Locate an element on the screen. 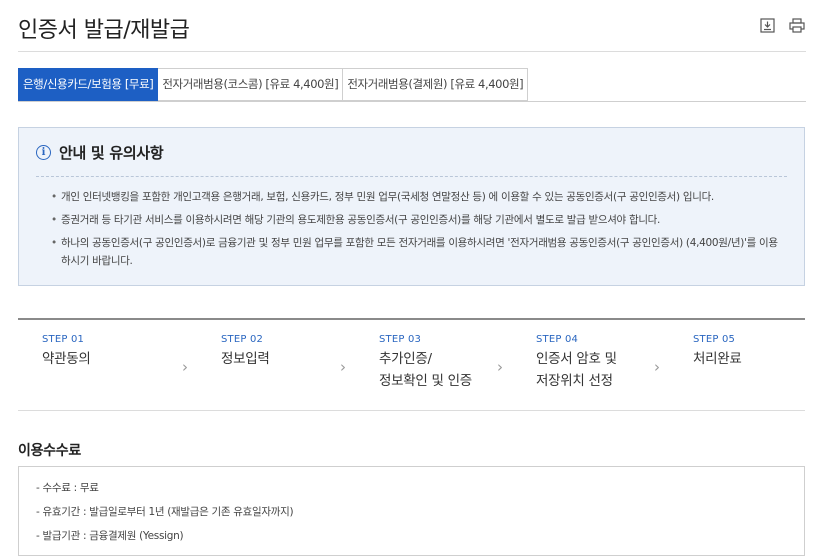 The height and width of the screenshot is (560, 830). page-title: 인증서 발급/재발급 is located at coordinates (104, 30).